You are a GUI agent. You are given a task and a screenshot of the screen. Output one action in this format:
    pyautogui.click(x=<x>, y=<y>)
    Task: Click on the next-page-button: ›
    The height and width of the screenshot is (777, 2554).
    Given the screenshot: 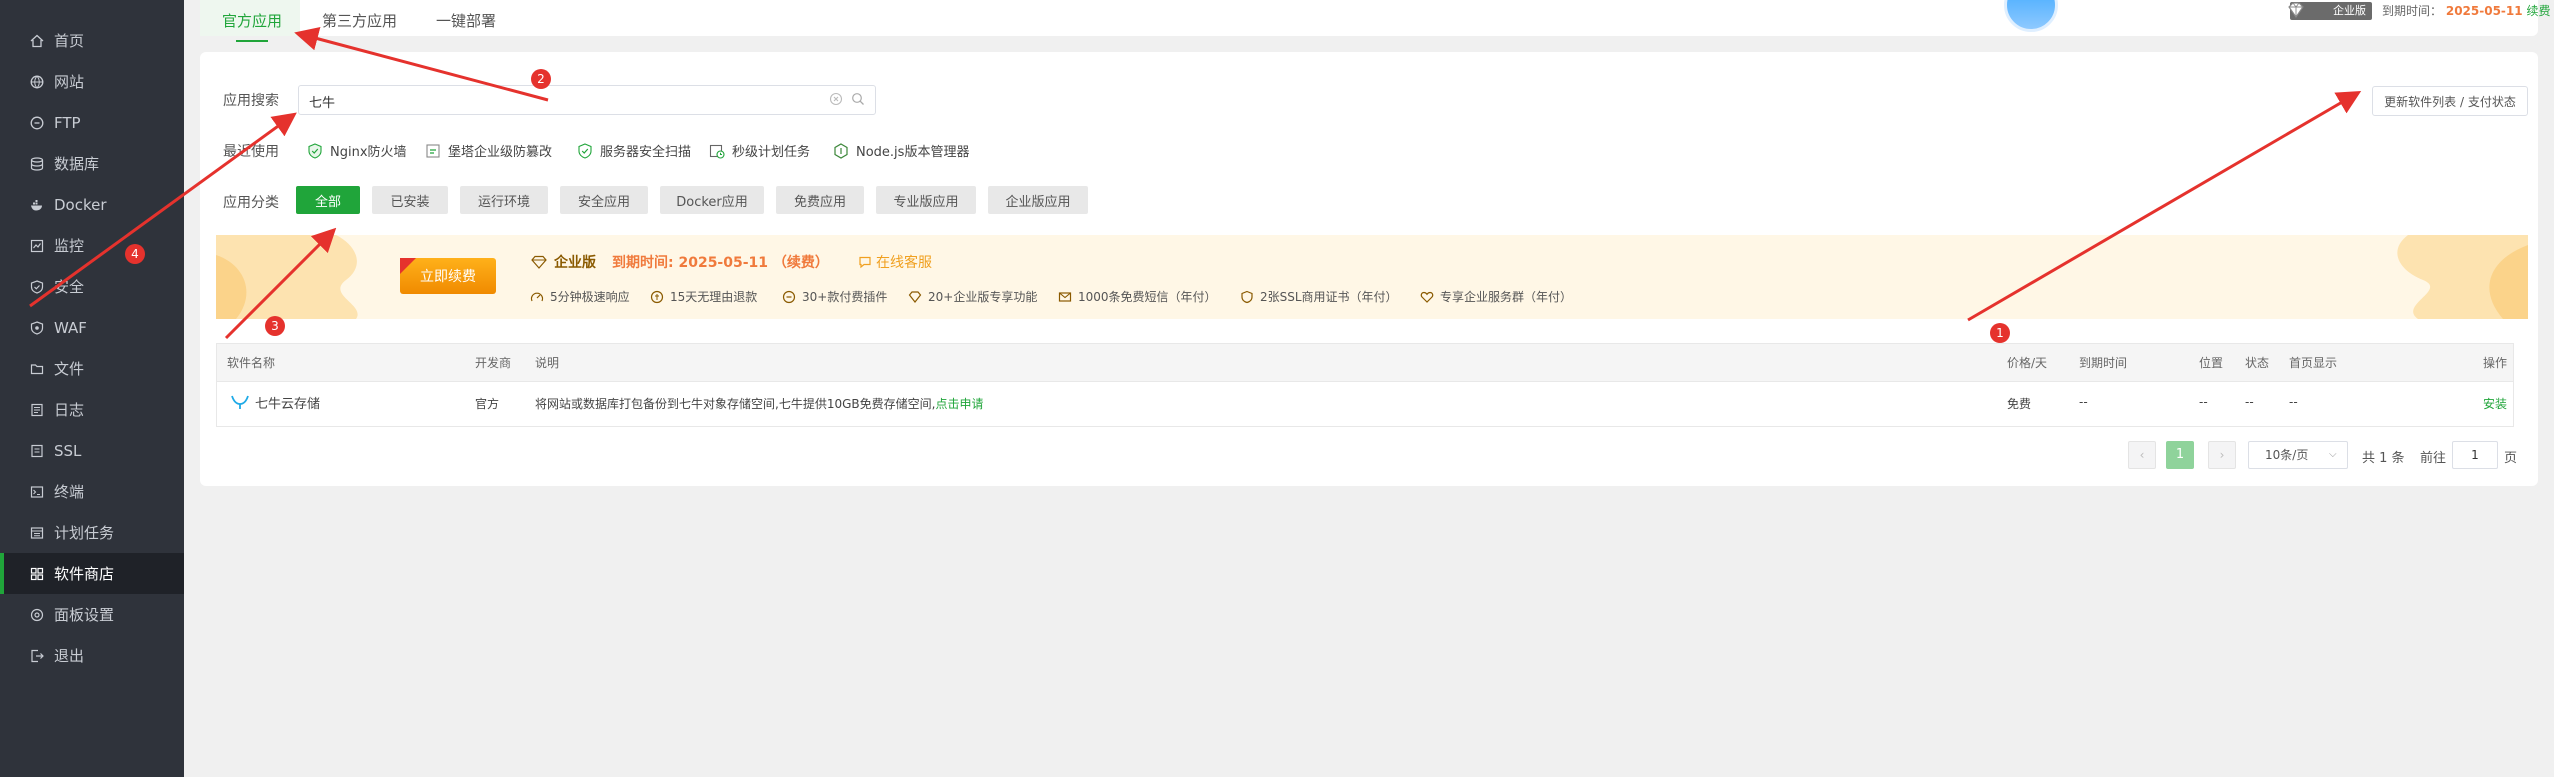 What is the action you would take?
    pyautogui.click(x=2222, y=455)
    